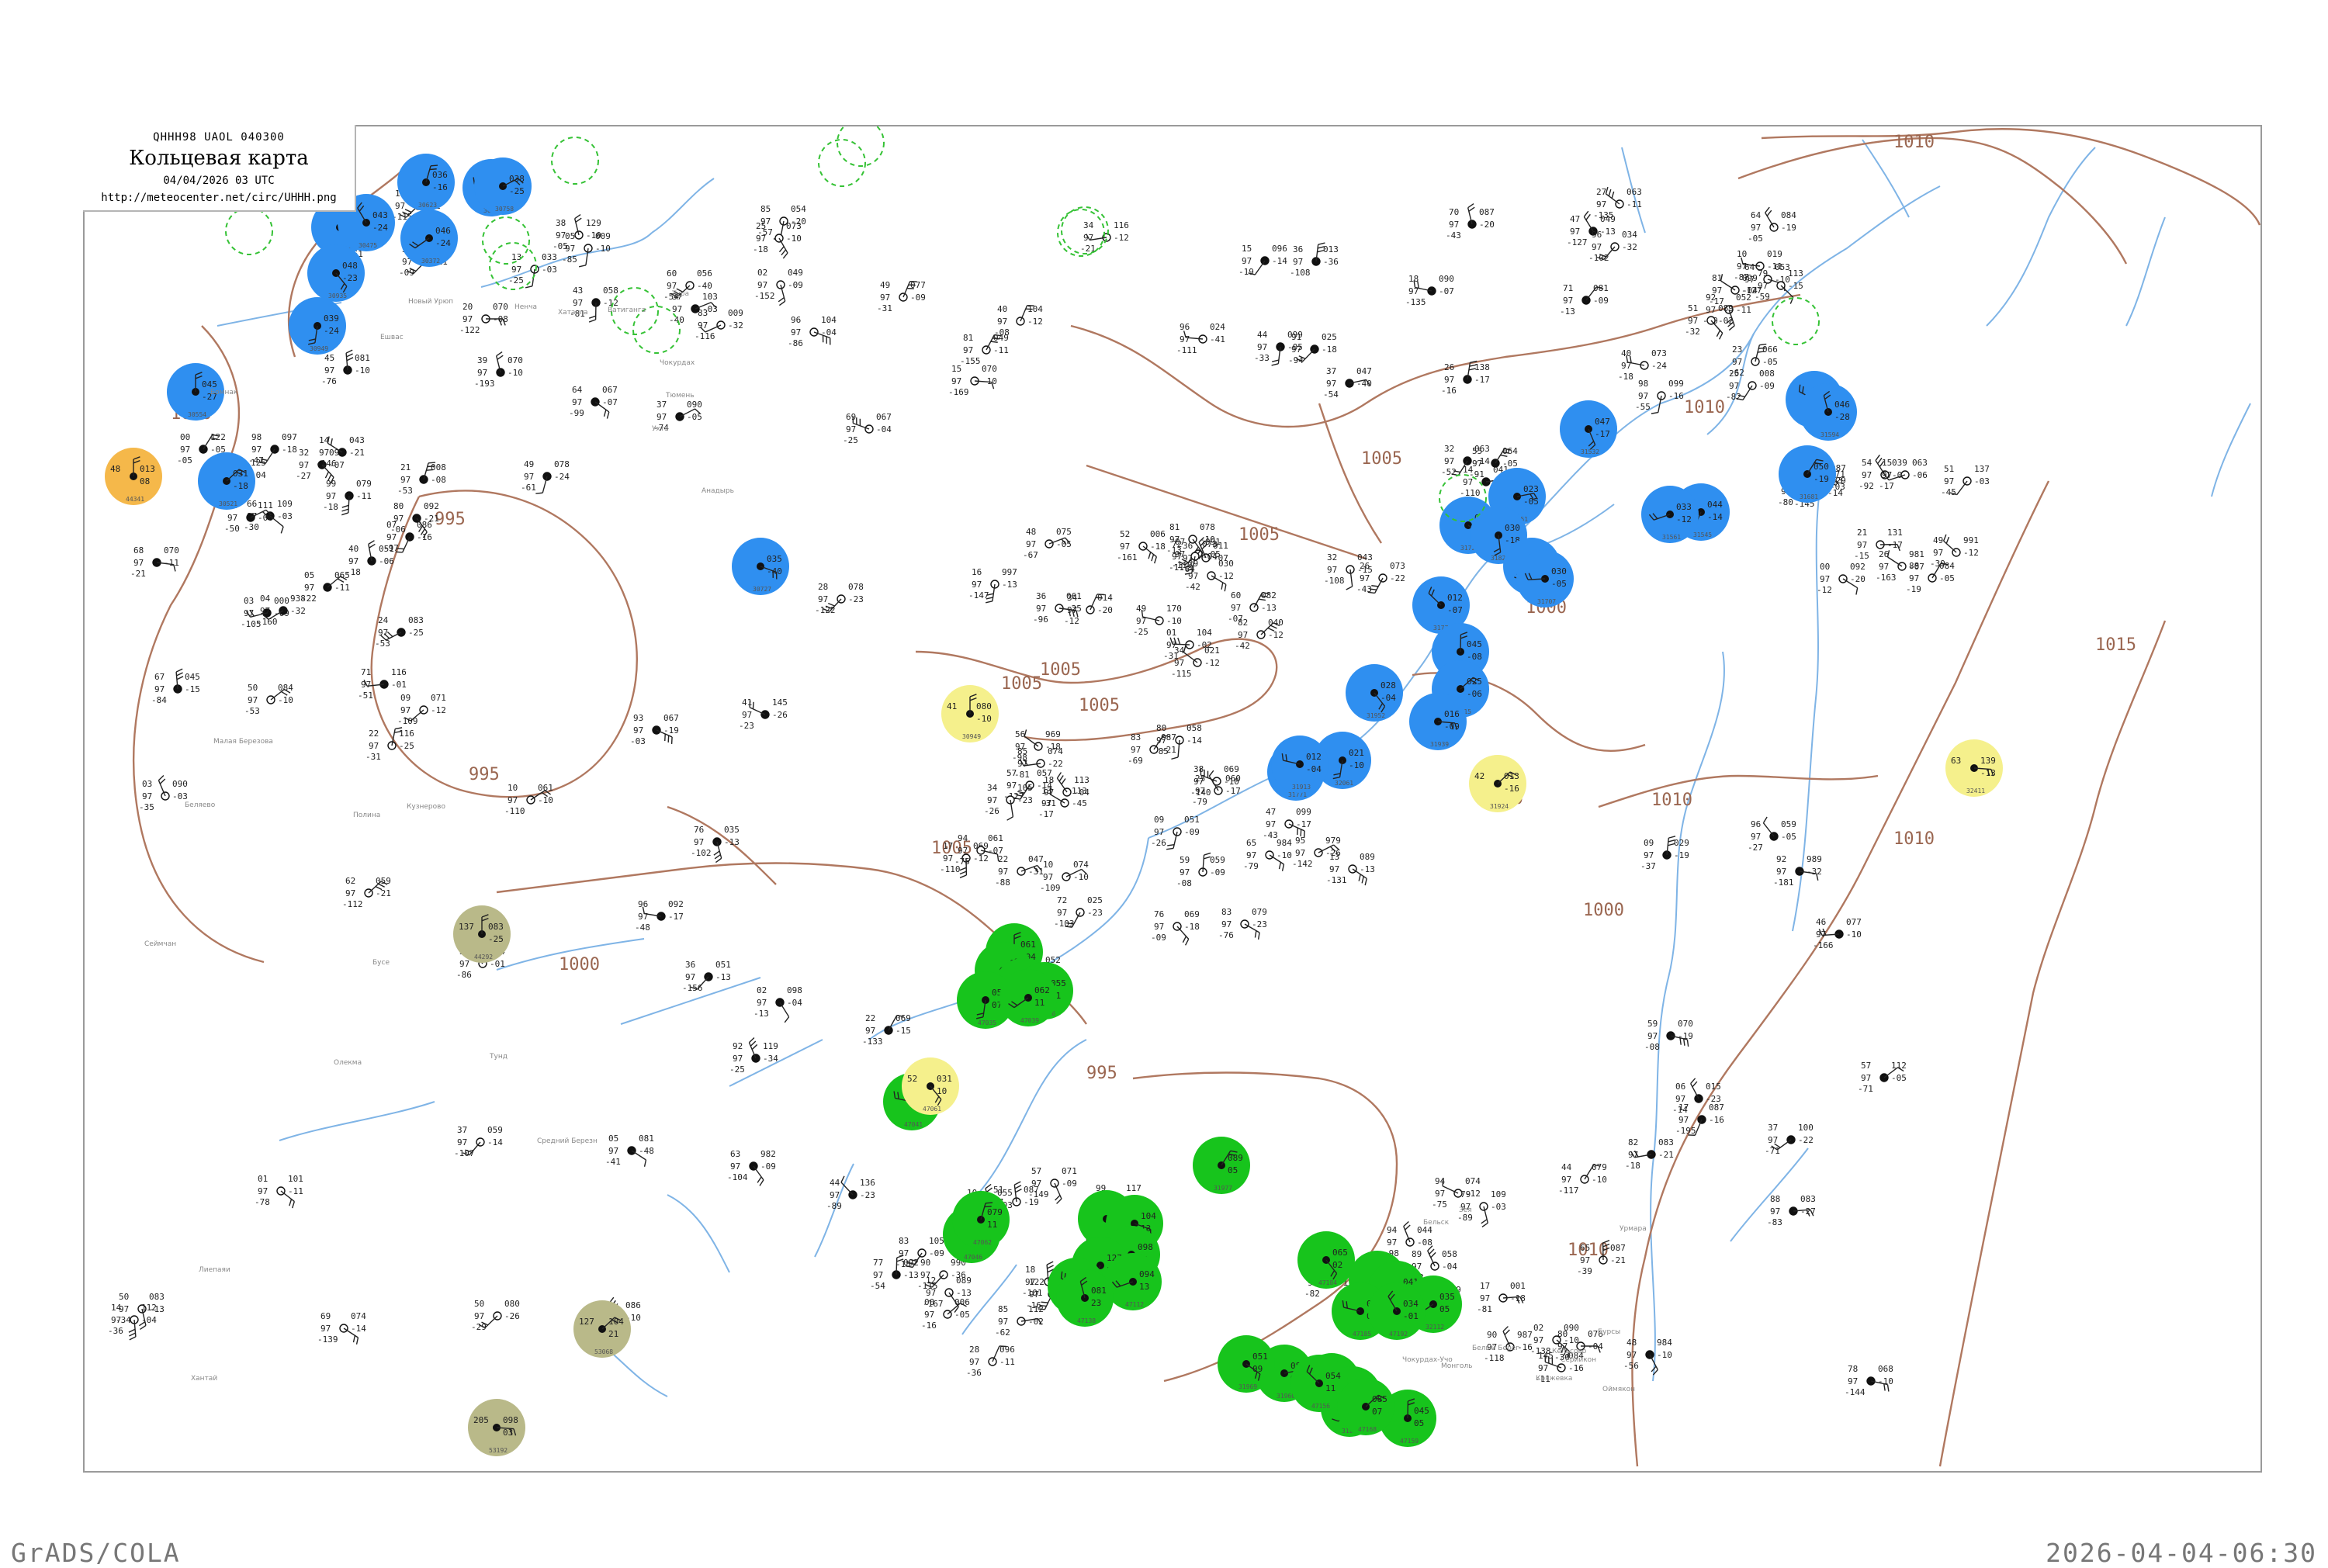  What do you see at coordinates (677, 320) in the screenshot?
I see `station-value: -40` at bounding box center [677, 320].